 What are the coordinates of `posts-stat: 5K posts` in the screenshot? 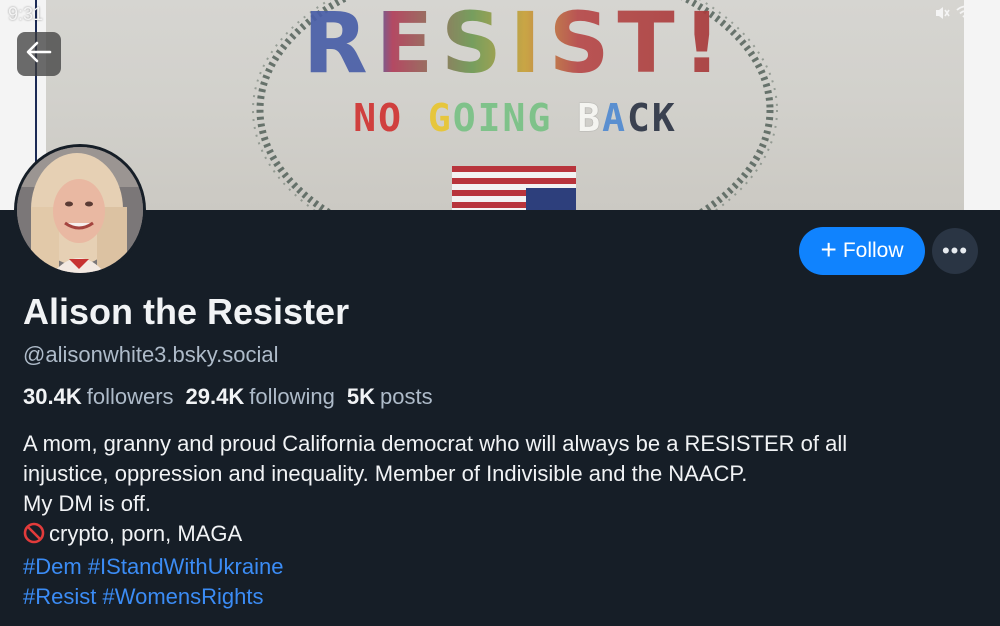 It's located at (390, 397).